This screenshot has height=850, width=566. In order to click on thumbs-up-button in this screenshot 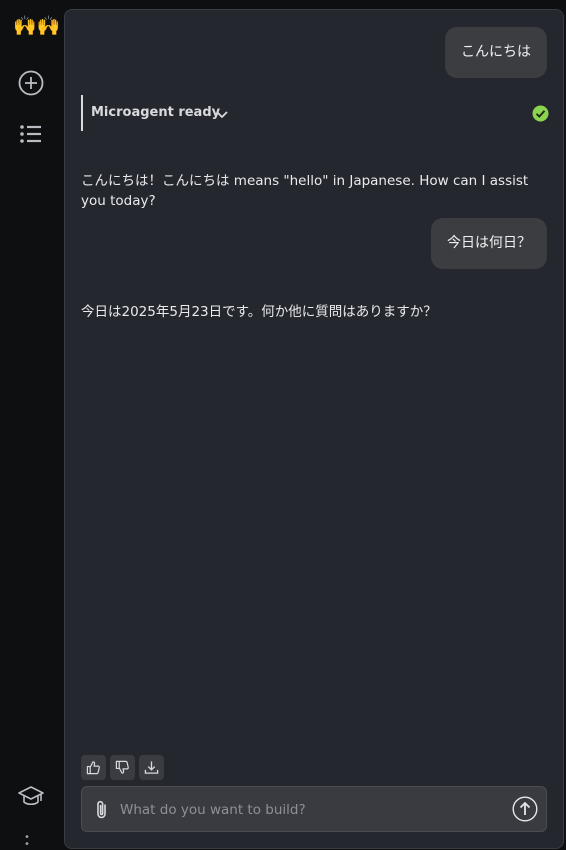, I will do `click(93, 767)`.